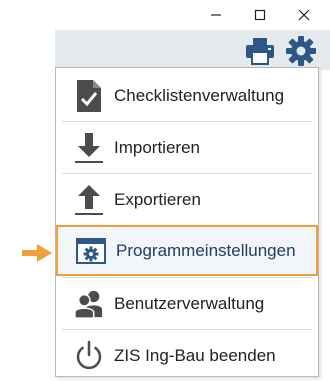  Describe the element at coordinates (91, 251) in the screenshot. I see `settings-window-icon` at that location.